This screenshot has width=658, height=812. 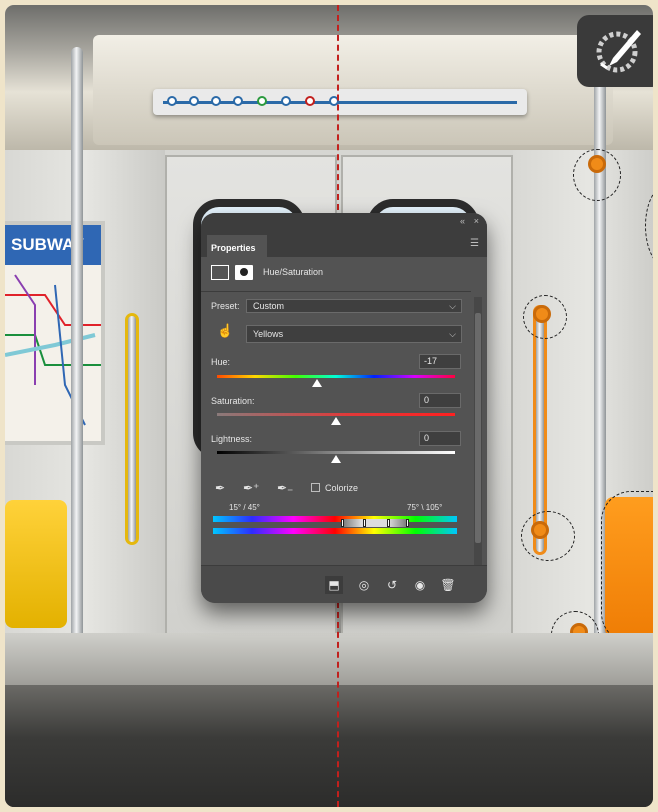 I want to click on lightness-slider-thumb, so click(x=336, y=459).